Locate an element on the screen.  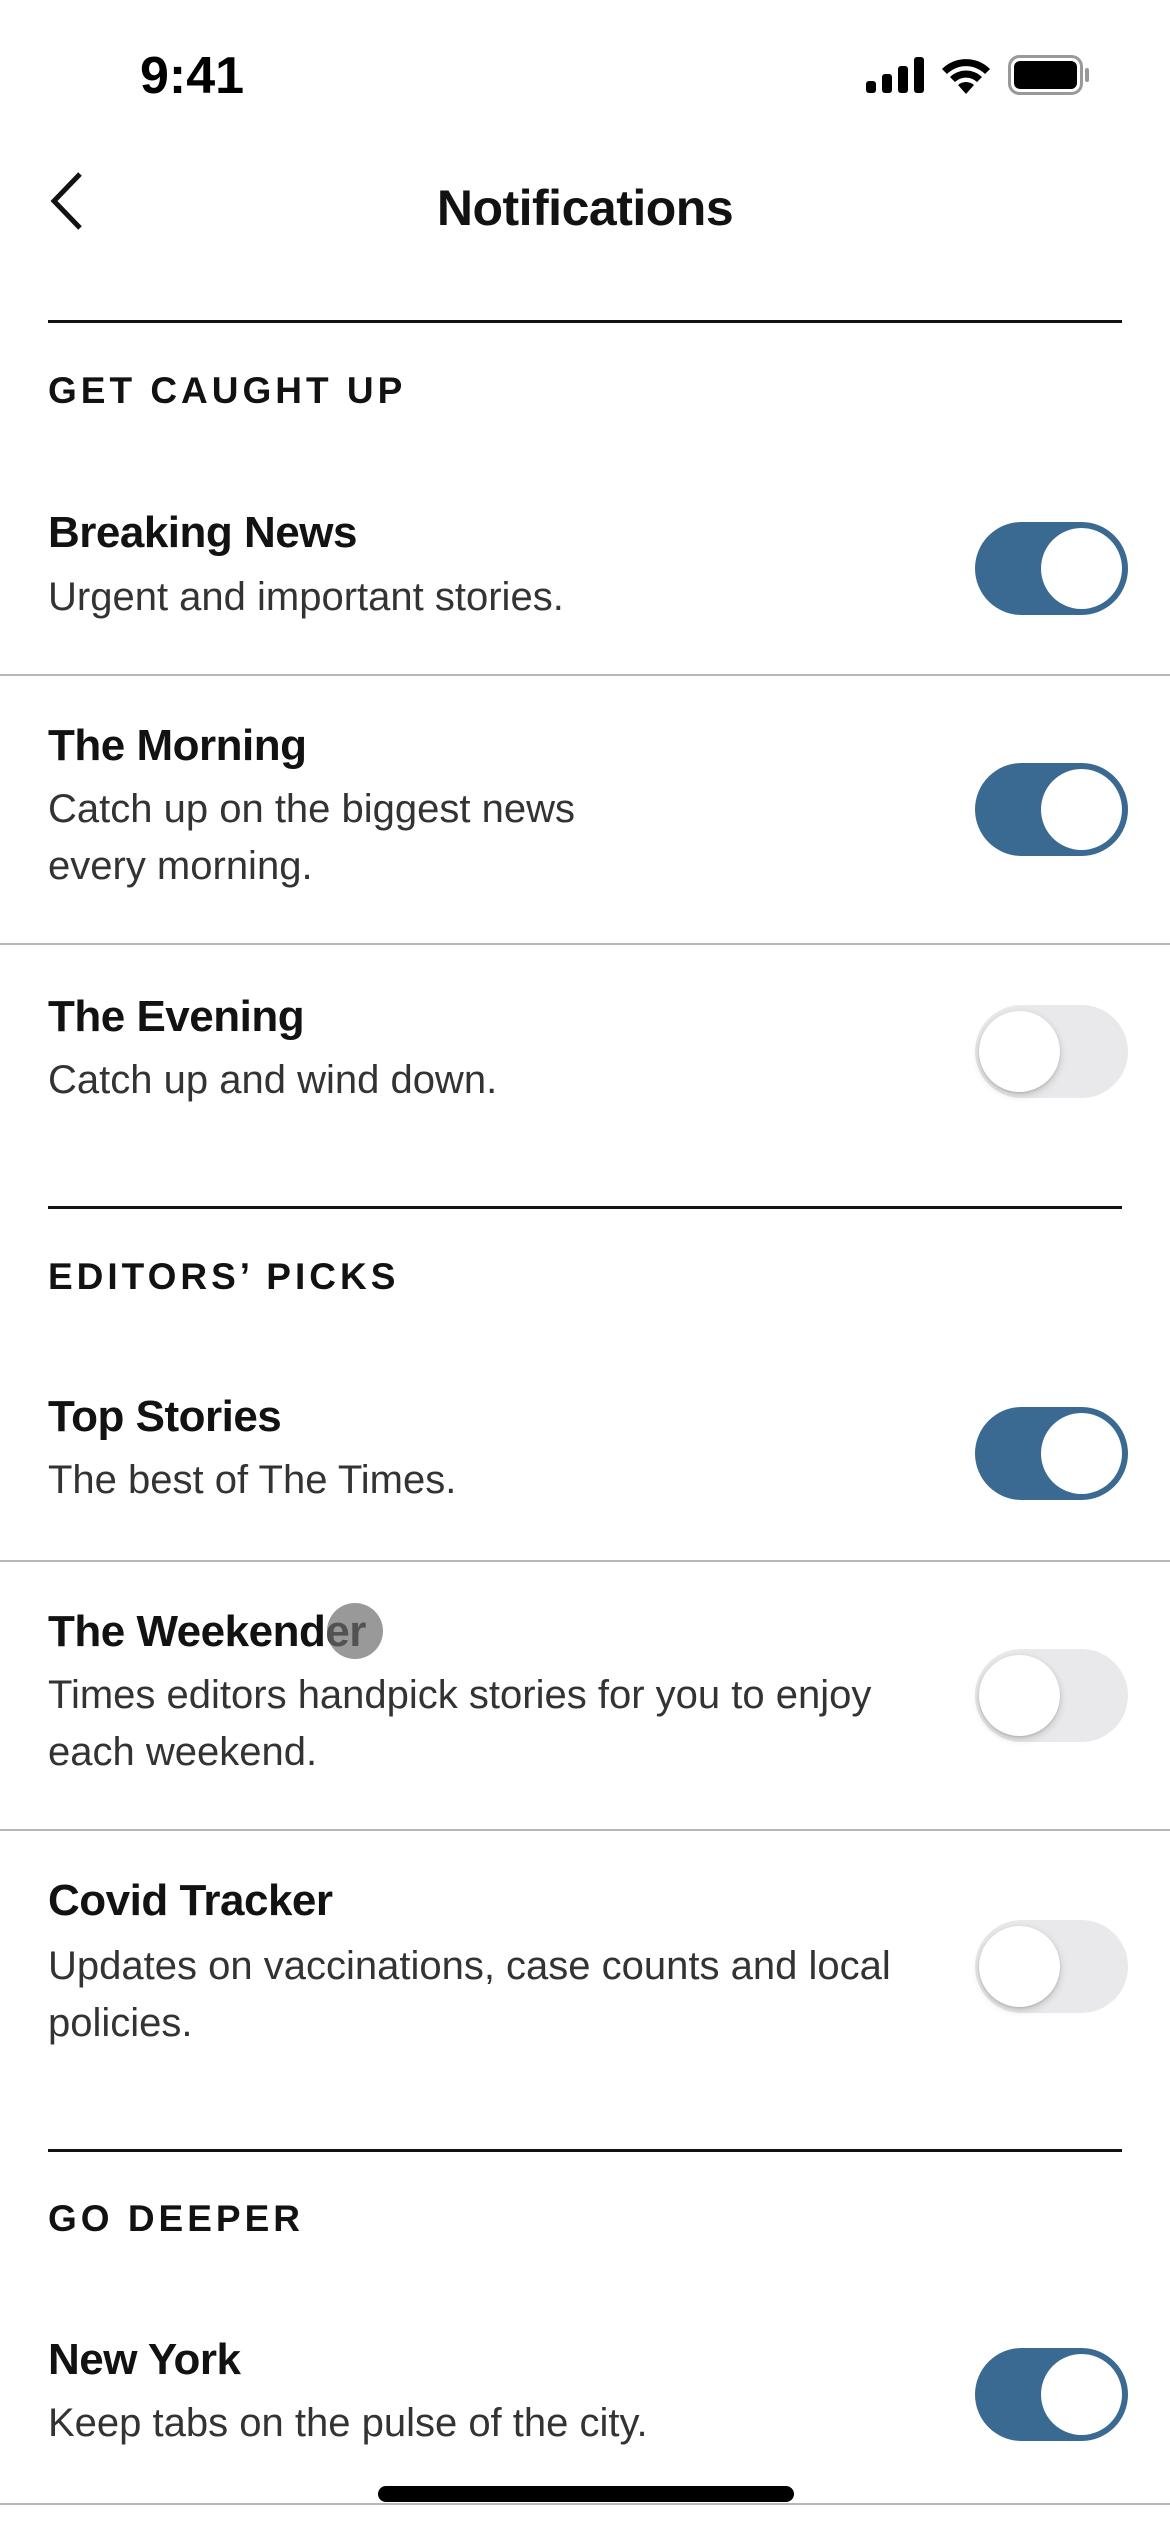
item-title-top-stories: Top Stories is located at coordinates (165, 1416).